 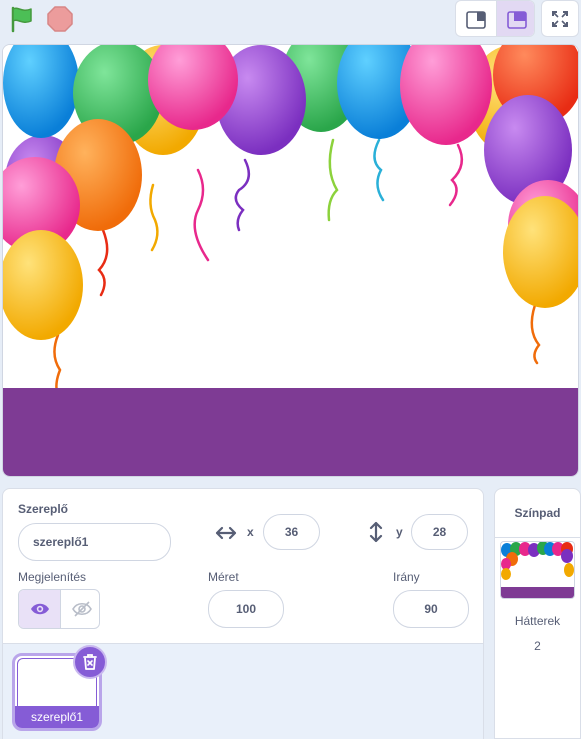 I want to click on show-sprite-button, so click(x=39, y=609).